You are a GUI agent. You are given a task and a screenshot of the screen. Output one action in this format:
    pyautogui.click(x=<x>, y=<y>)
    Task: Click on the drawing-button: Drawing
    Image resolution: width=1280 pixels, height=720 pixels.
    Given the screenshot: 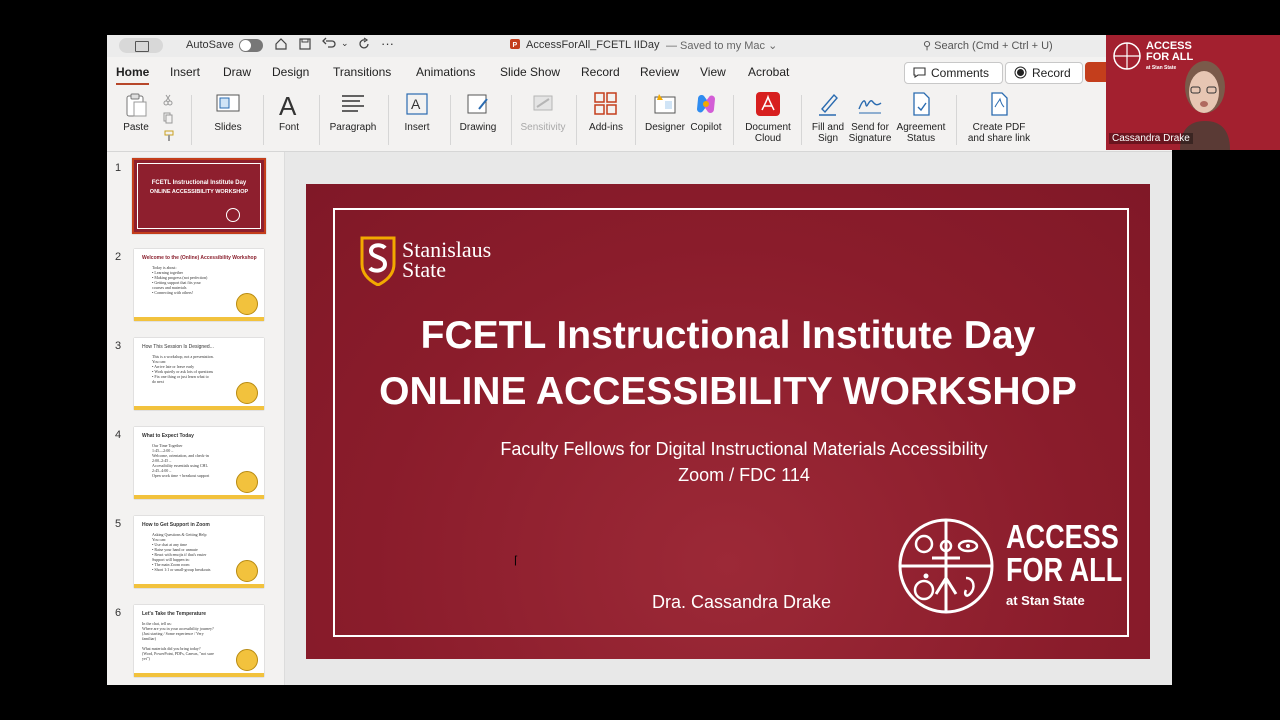 What is the action you would take?
    pyautogui.click(x=478, y=119)
    